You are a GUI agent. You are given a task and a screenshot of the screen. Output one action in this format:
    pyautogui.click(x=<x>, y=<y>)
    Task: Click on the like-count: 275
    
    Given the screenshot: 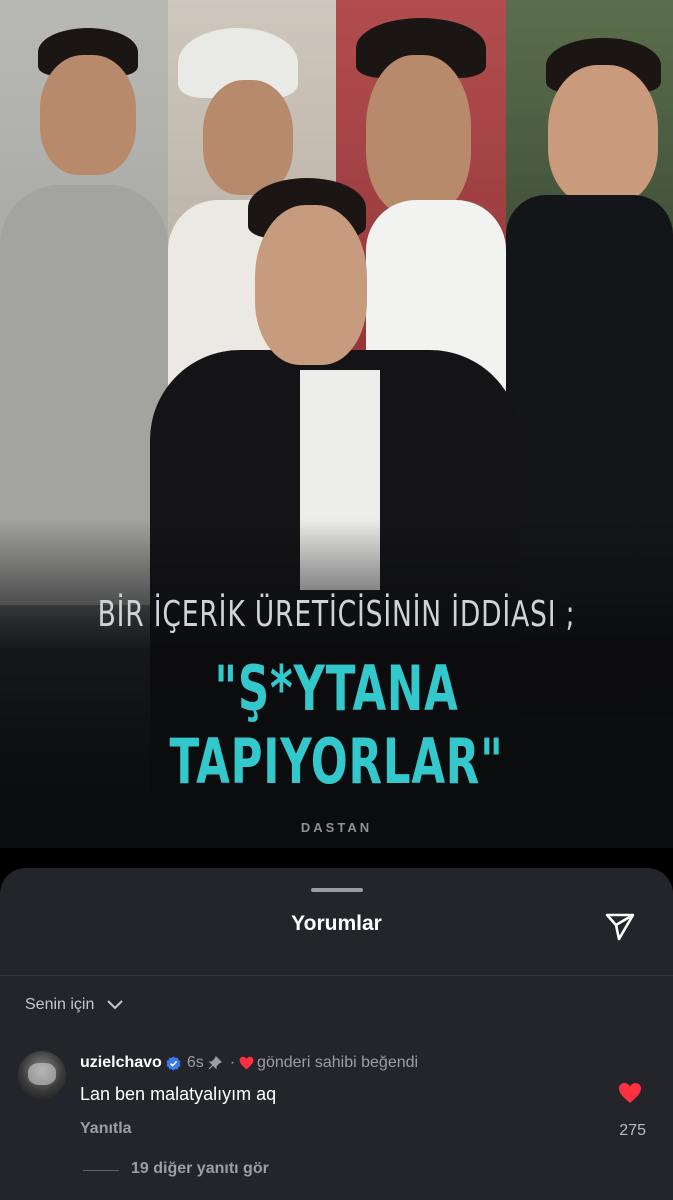 What is the action you would take?
    pyautogui.click(x=632, y=1130)
    